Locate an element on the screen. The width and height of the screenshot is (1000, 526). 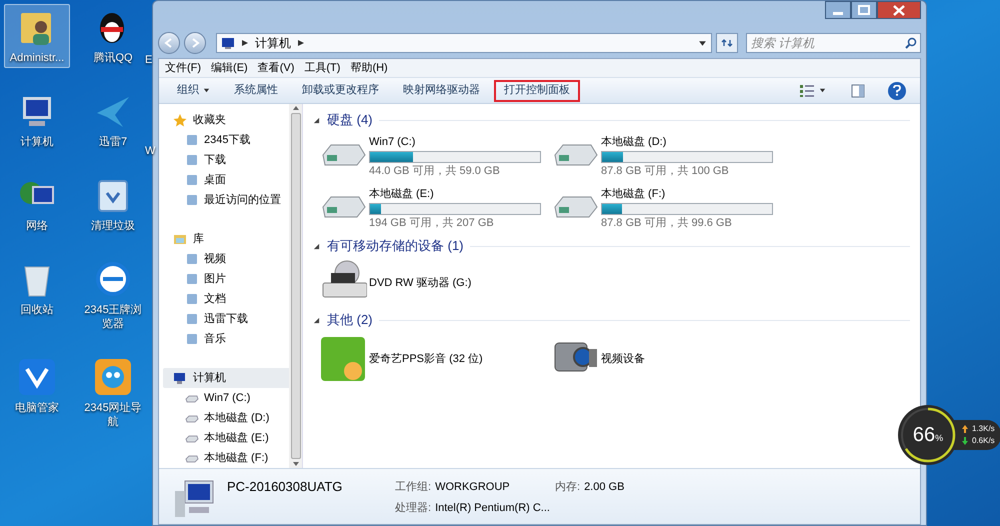
desktop-icon: 计算机 is located at coordinates (37, 120).